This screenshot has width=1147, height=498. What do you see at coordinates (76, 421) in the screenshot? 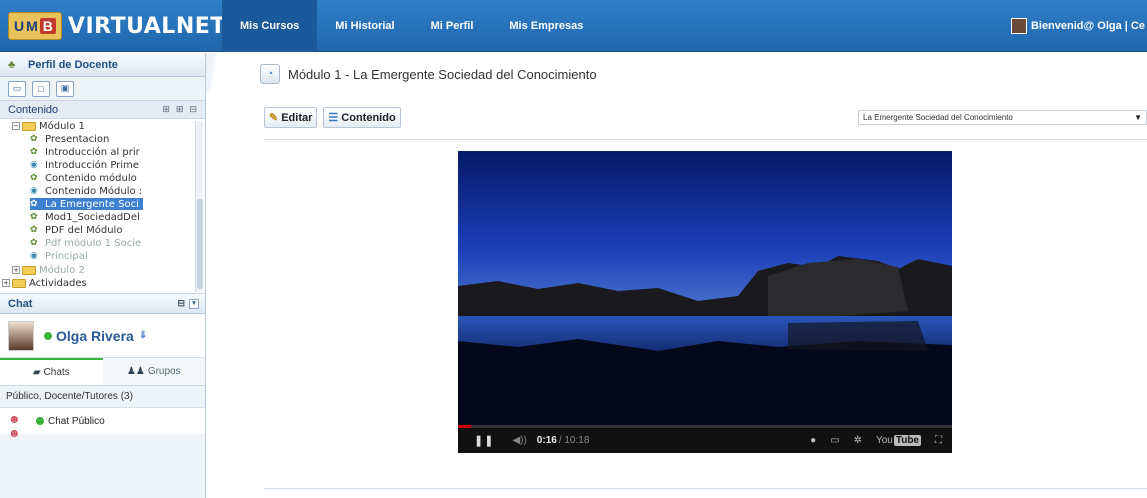
I see `chat-item-label: Chat Público` at bounding box center [76, 421].